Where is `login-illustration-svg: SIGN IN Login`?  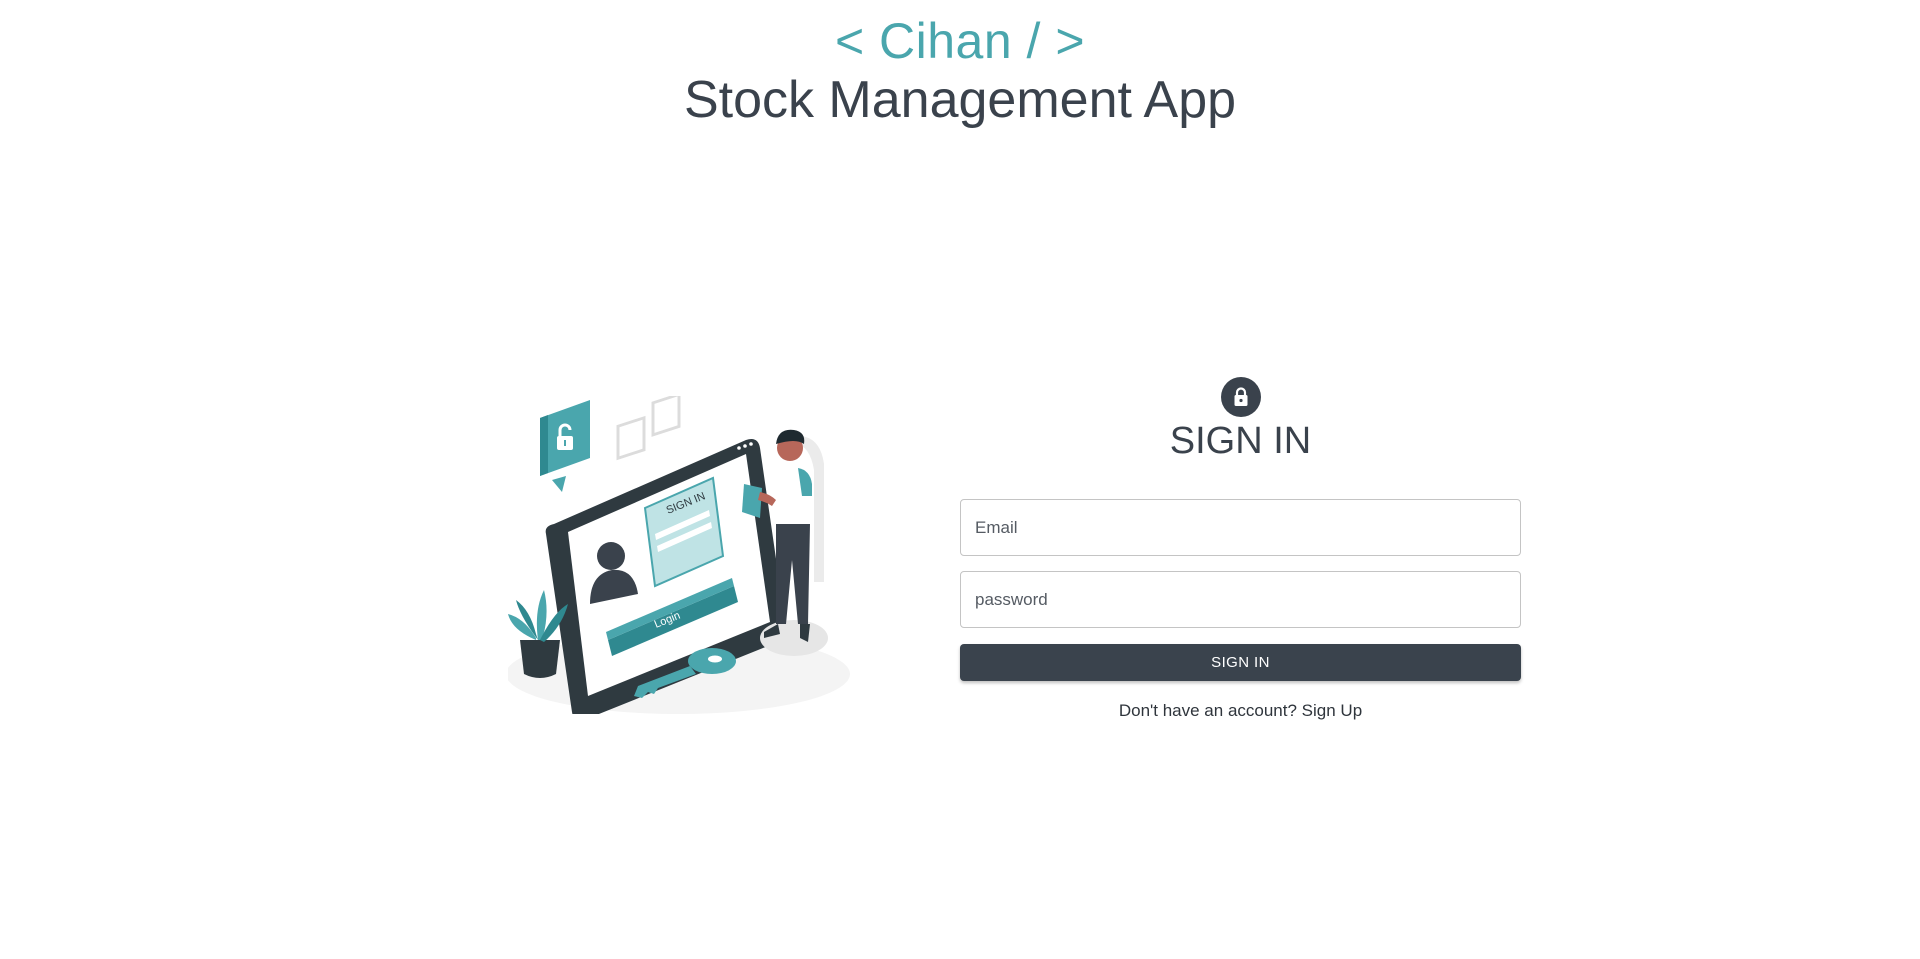 login-illustration-svg: SIGN IN Login is located at coordinates (678, 556).